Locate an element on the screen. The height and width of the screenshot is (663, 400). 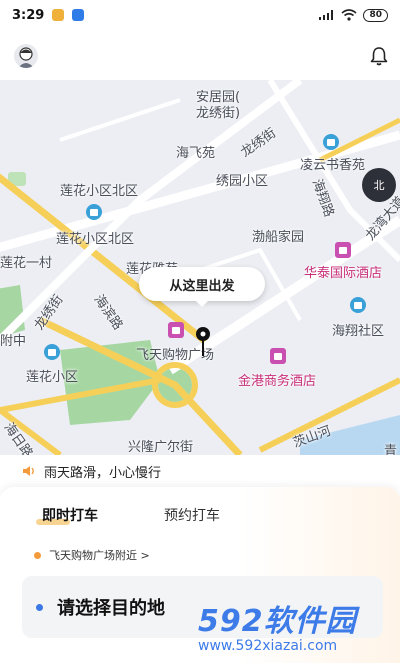
signal-icon is located at coordinates (326, 15).